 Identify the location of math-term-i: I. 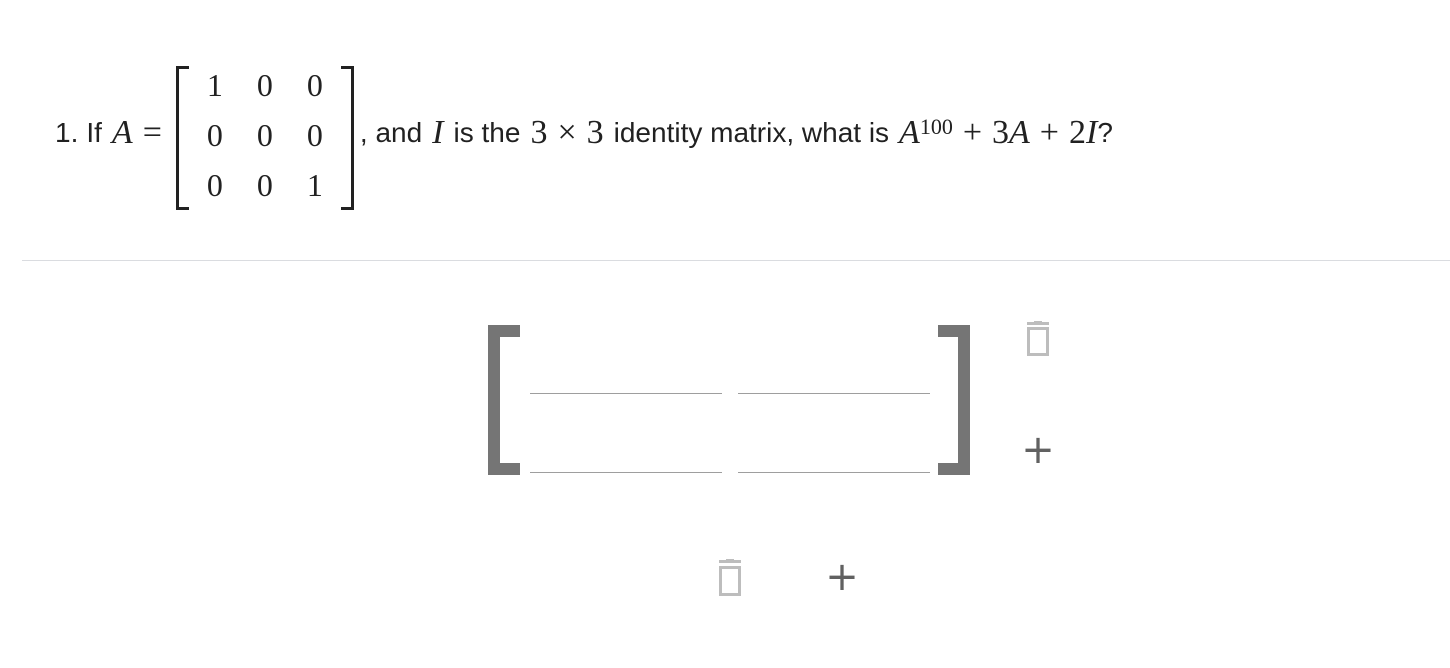
(1091, 132).